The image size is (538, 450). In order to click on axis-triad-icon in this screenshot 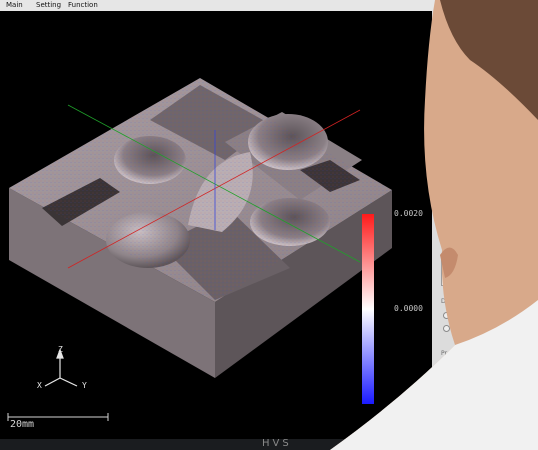, I will do `click(61, 367)`.